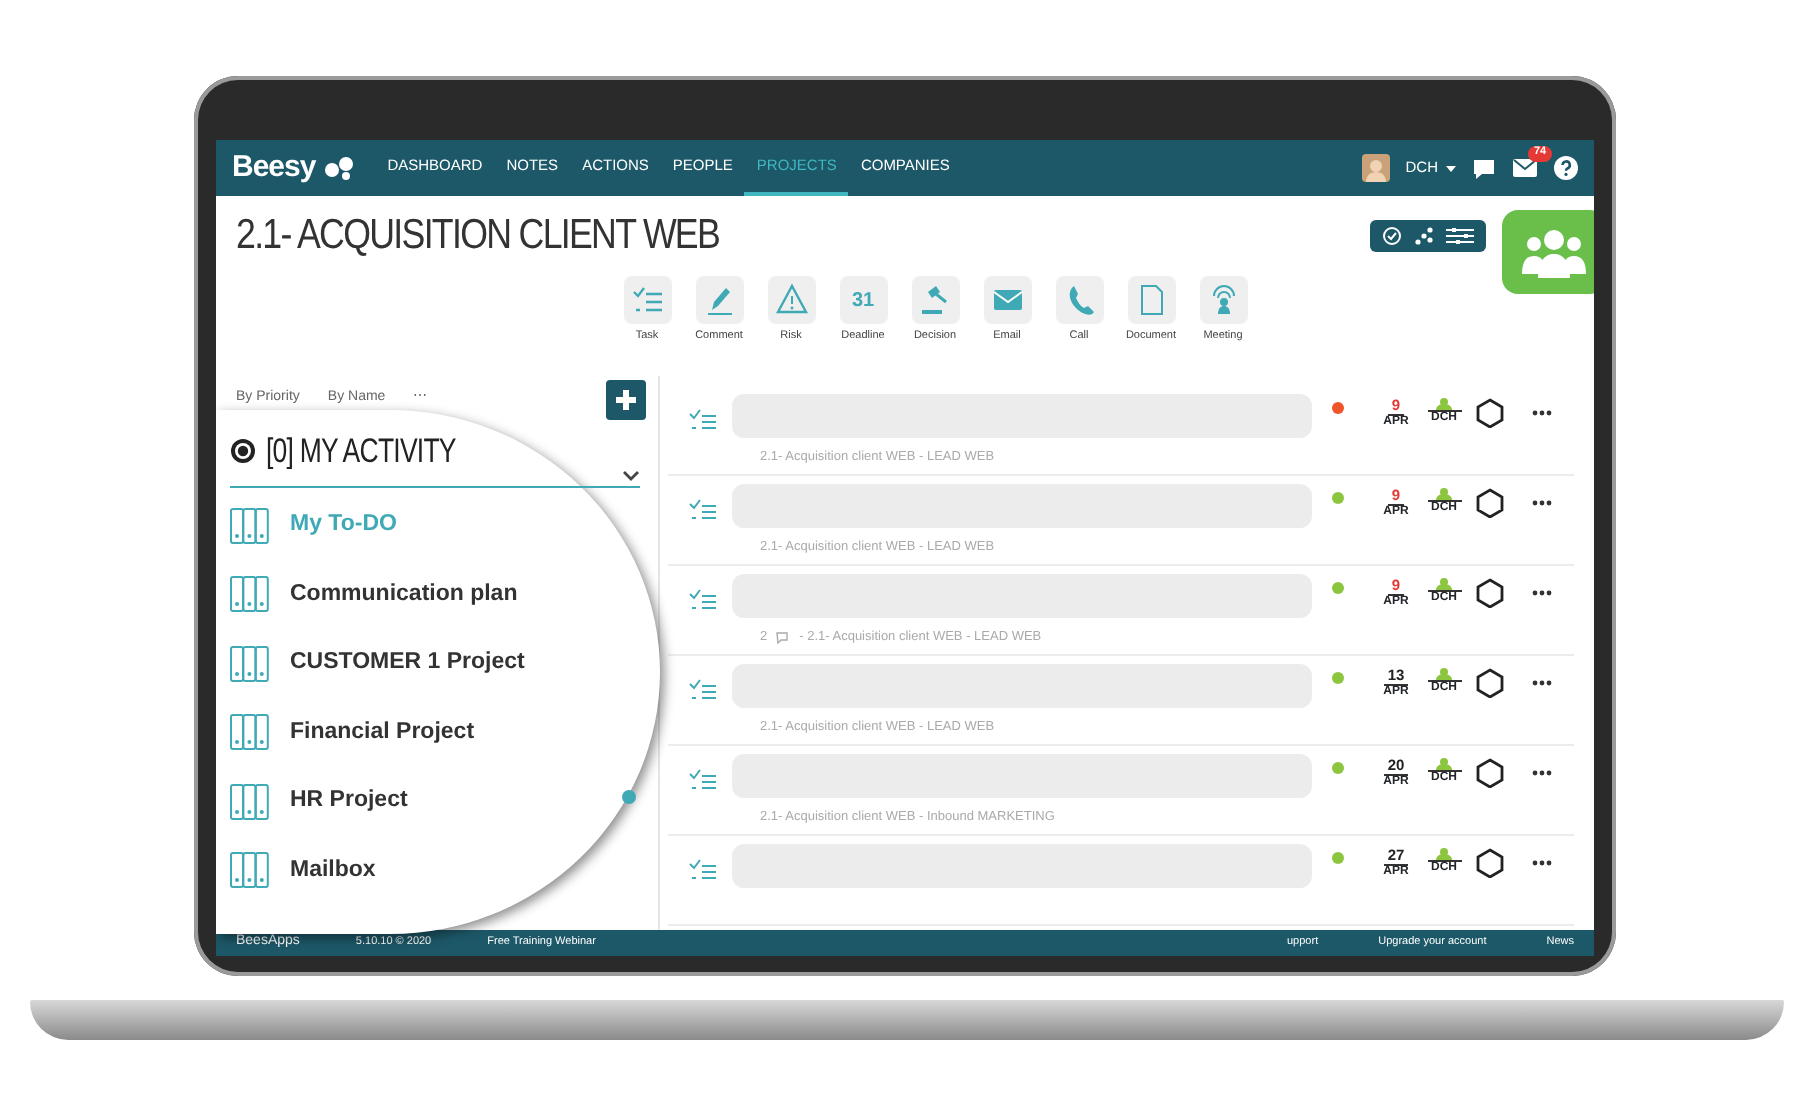 Image resolution: width=1800 pixels, height=1100 pixels. What do you see at coordinates (361, 452) in the screenshot?
I see `activity-title: [0] MY ACTIVITY` at bounding box center [361, 452].